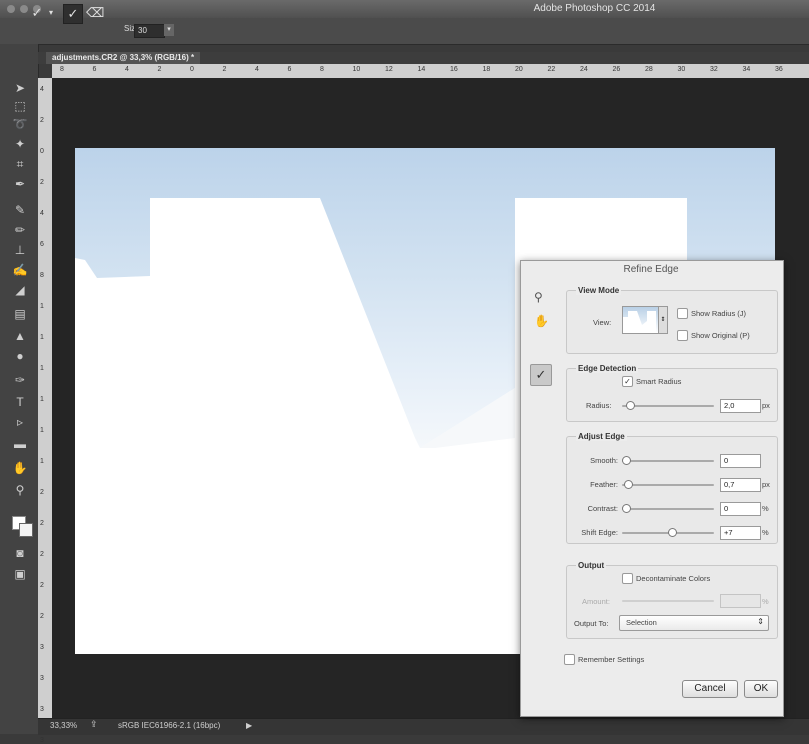 This screenshot has height=744, width=809. What do you see at coordinates (249, 725) in the screenshot?
I see `status-menu-arrow: ▶` at bounding box center [249, 725].